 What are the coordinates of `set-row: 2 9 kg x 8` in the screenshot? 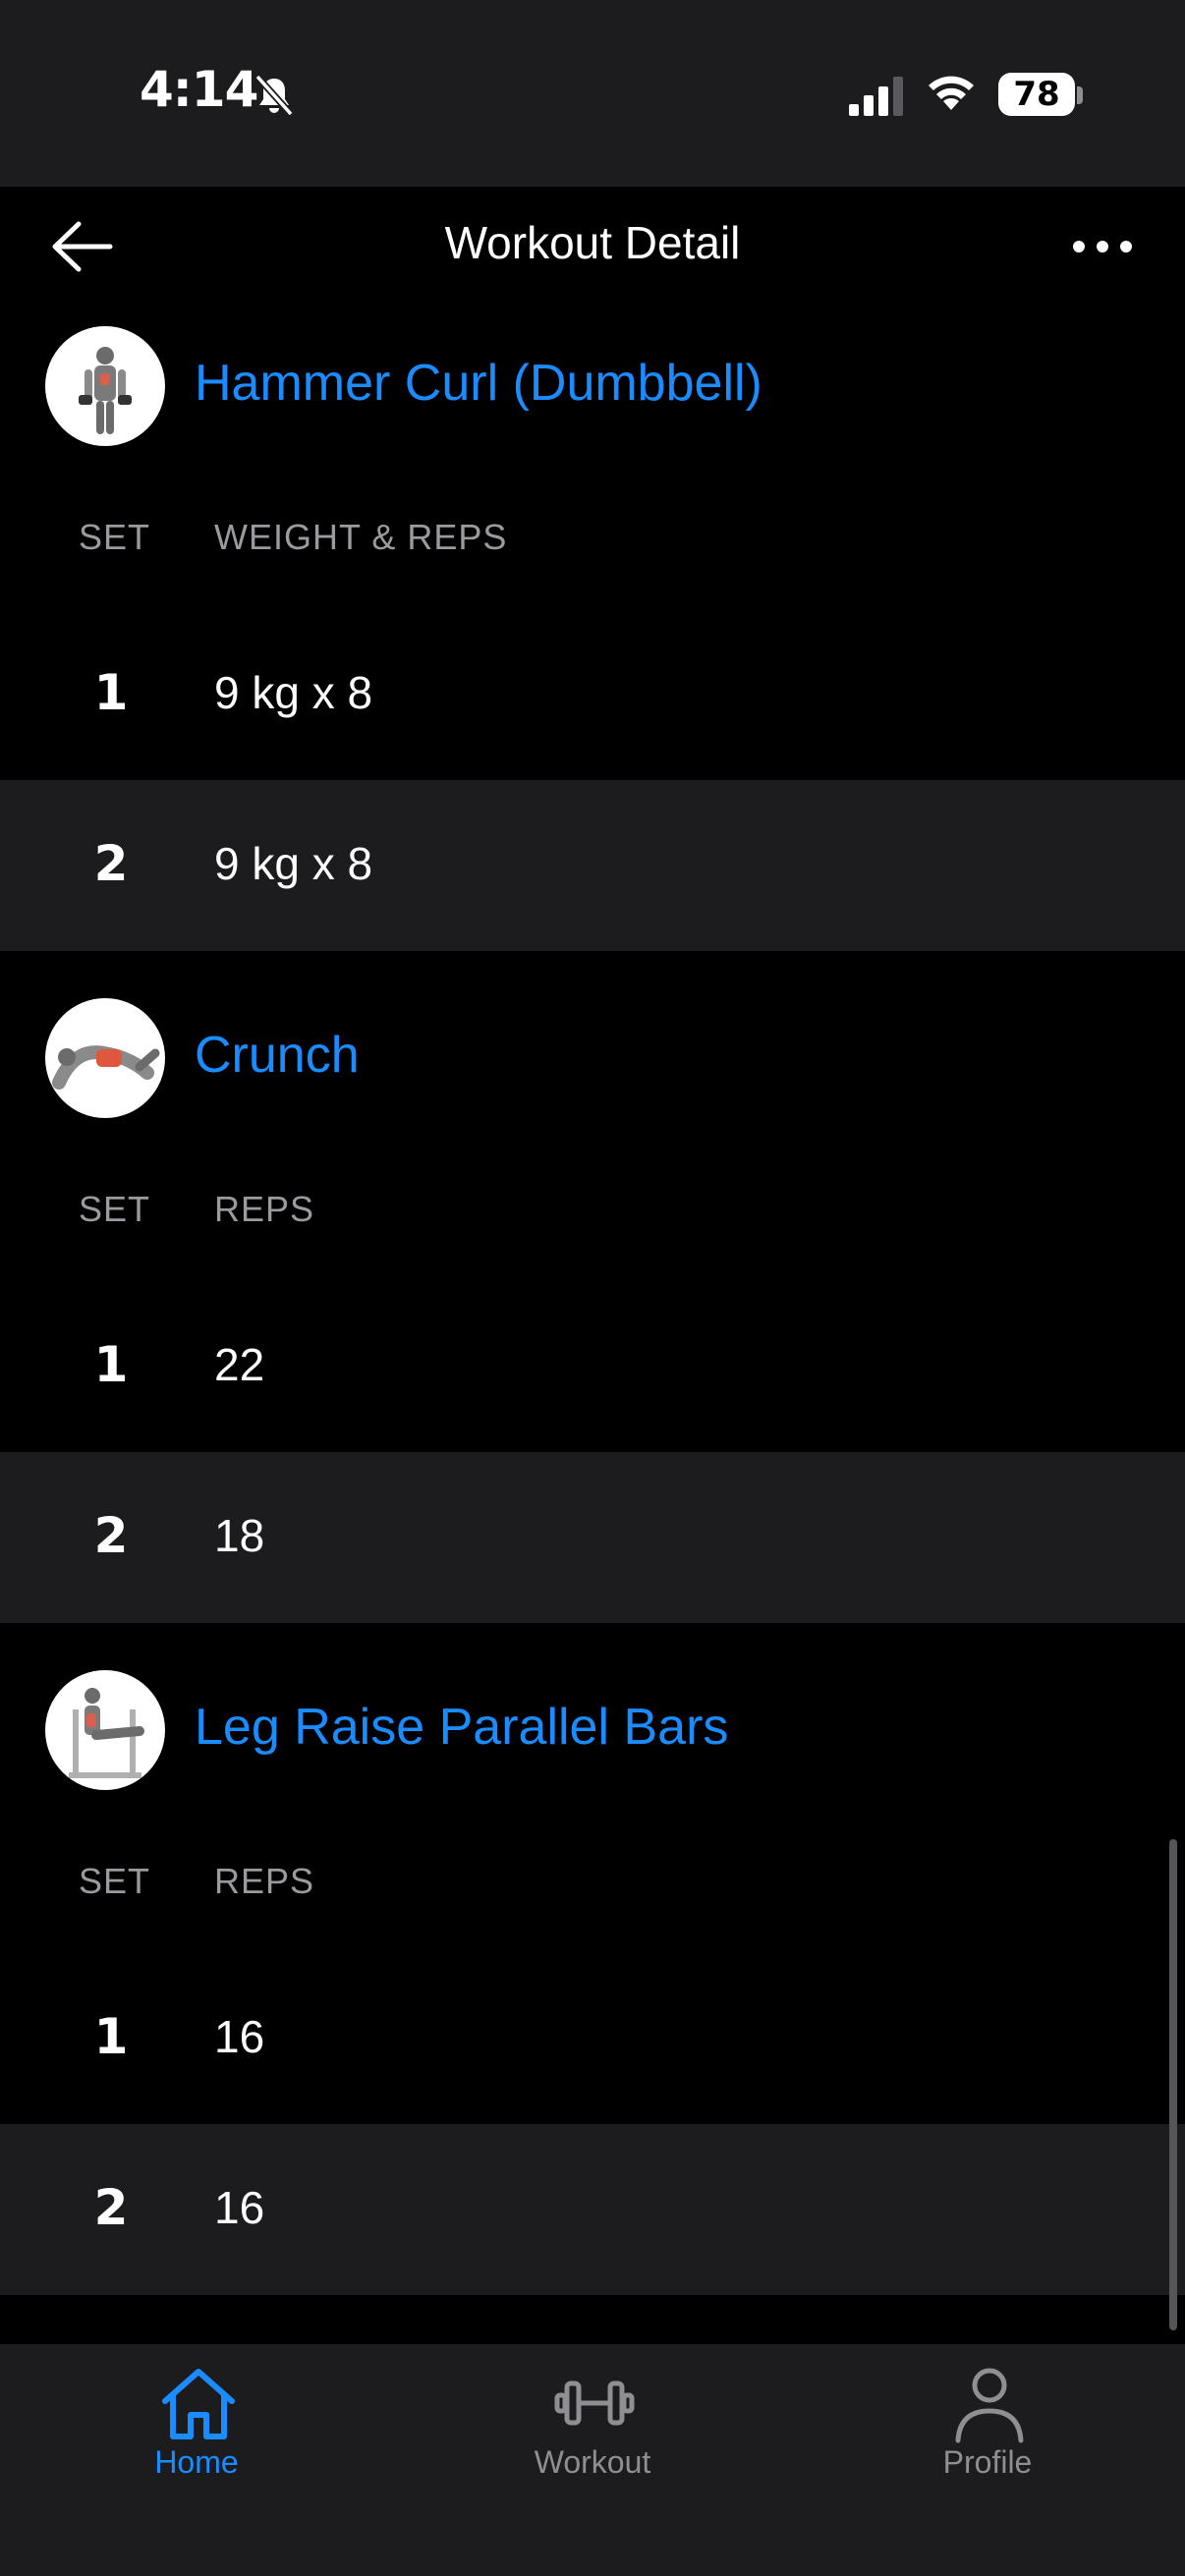 It's located at (592, 865).